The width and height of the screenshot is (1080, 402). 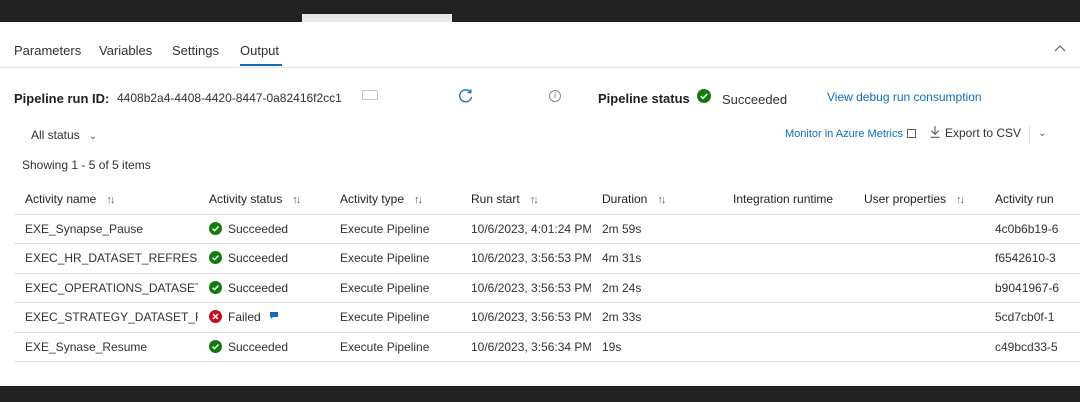 What do you see at coordinates (905, 198) in the screenshot?
I see `column-header-label: User properties` at bounding box center [905, 198].